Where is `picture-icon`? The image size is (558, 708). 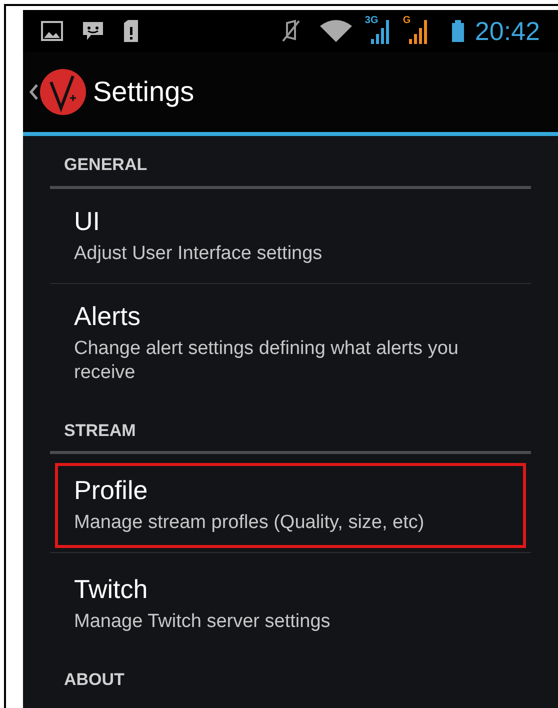
picture-icon is located at coordinates (52, 31).